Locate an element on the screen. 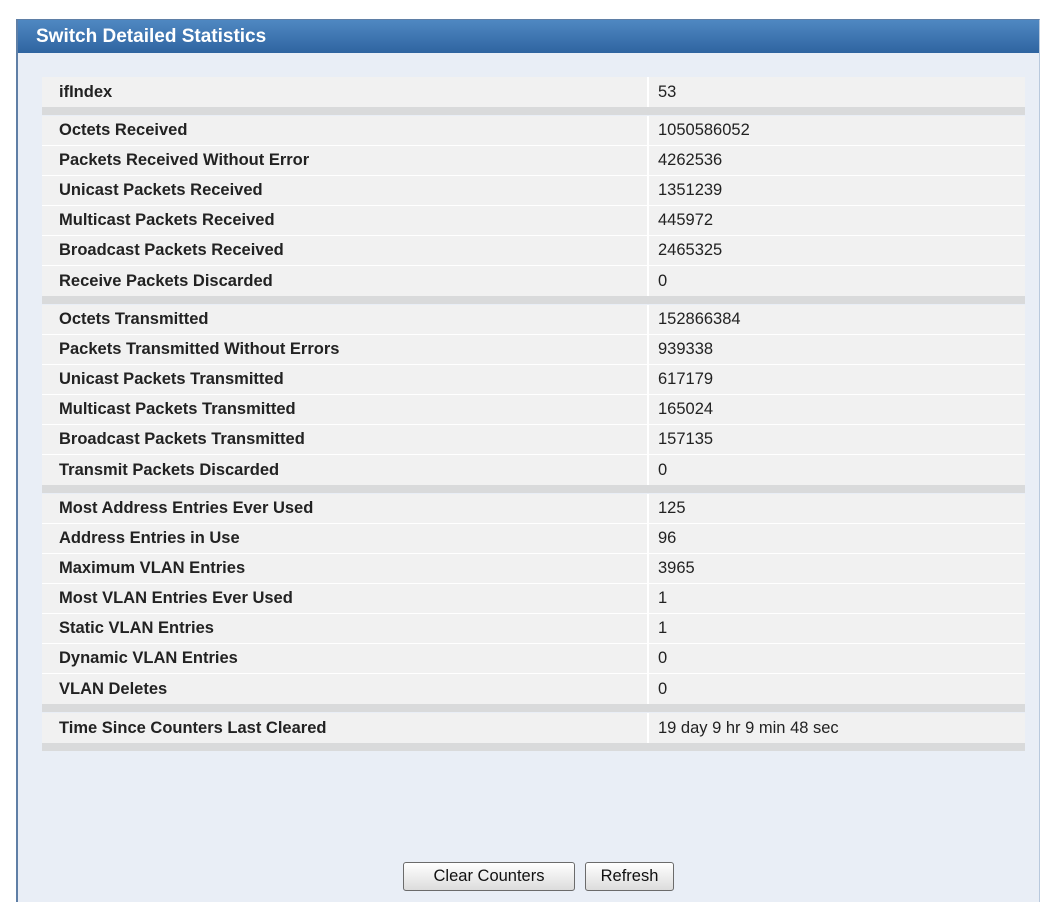 This screenshot has height=902, width=1045. table-row: Packets Transmitted Without Errors 939338 is located at coordinates (533, 350).